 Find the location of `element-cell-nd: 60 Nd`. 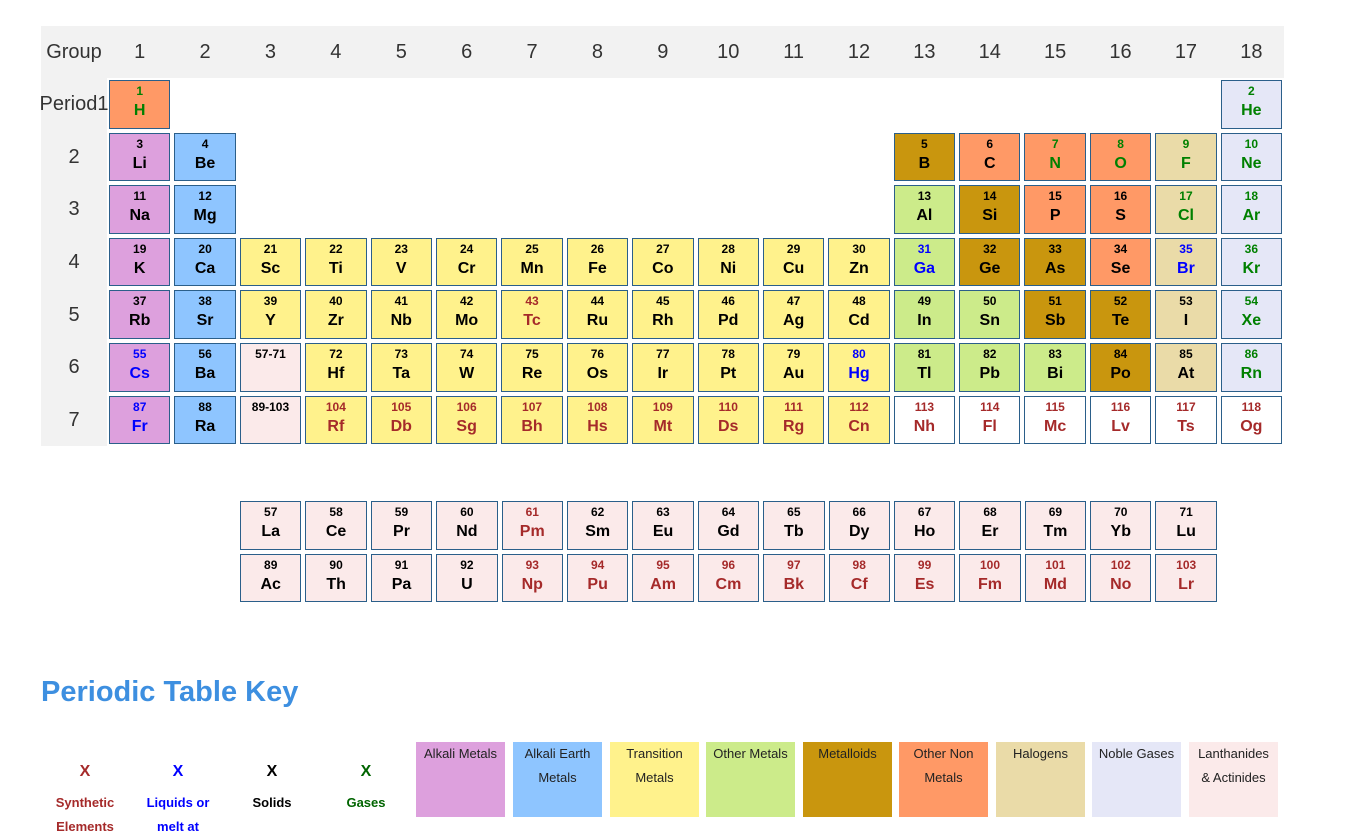

element-cell-nd: 60 Nd is located at coordinates (467, 525).